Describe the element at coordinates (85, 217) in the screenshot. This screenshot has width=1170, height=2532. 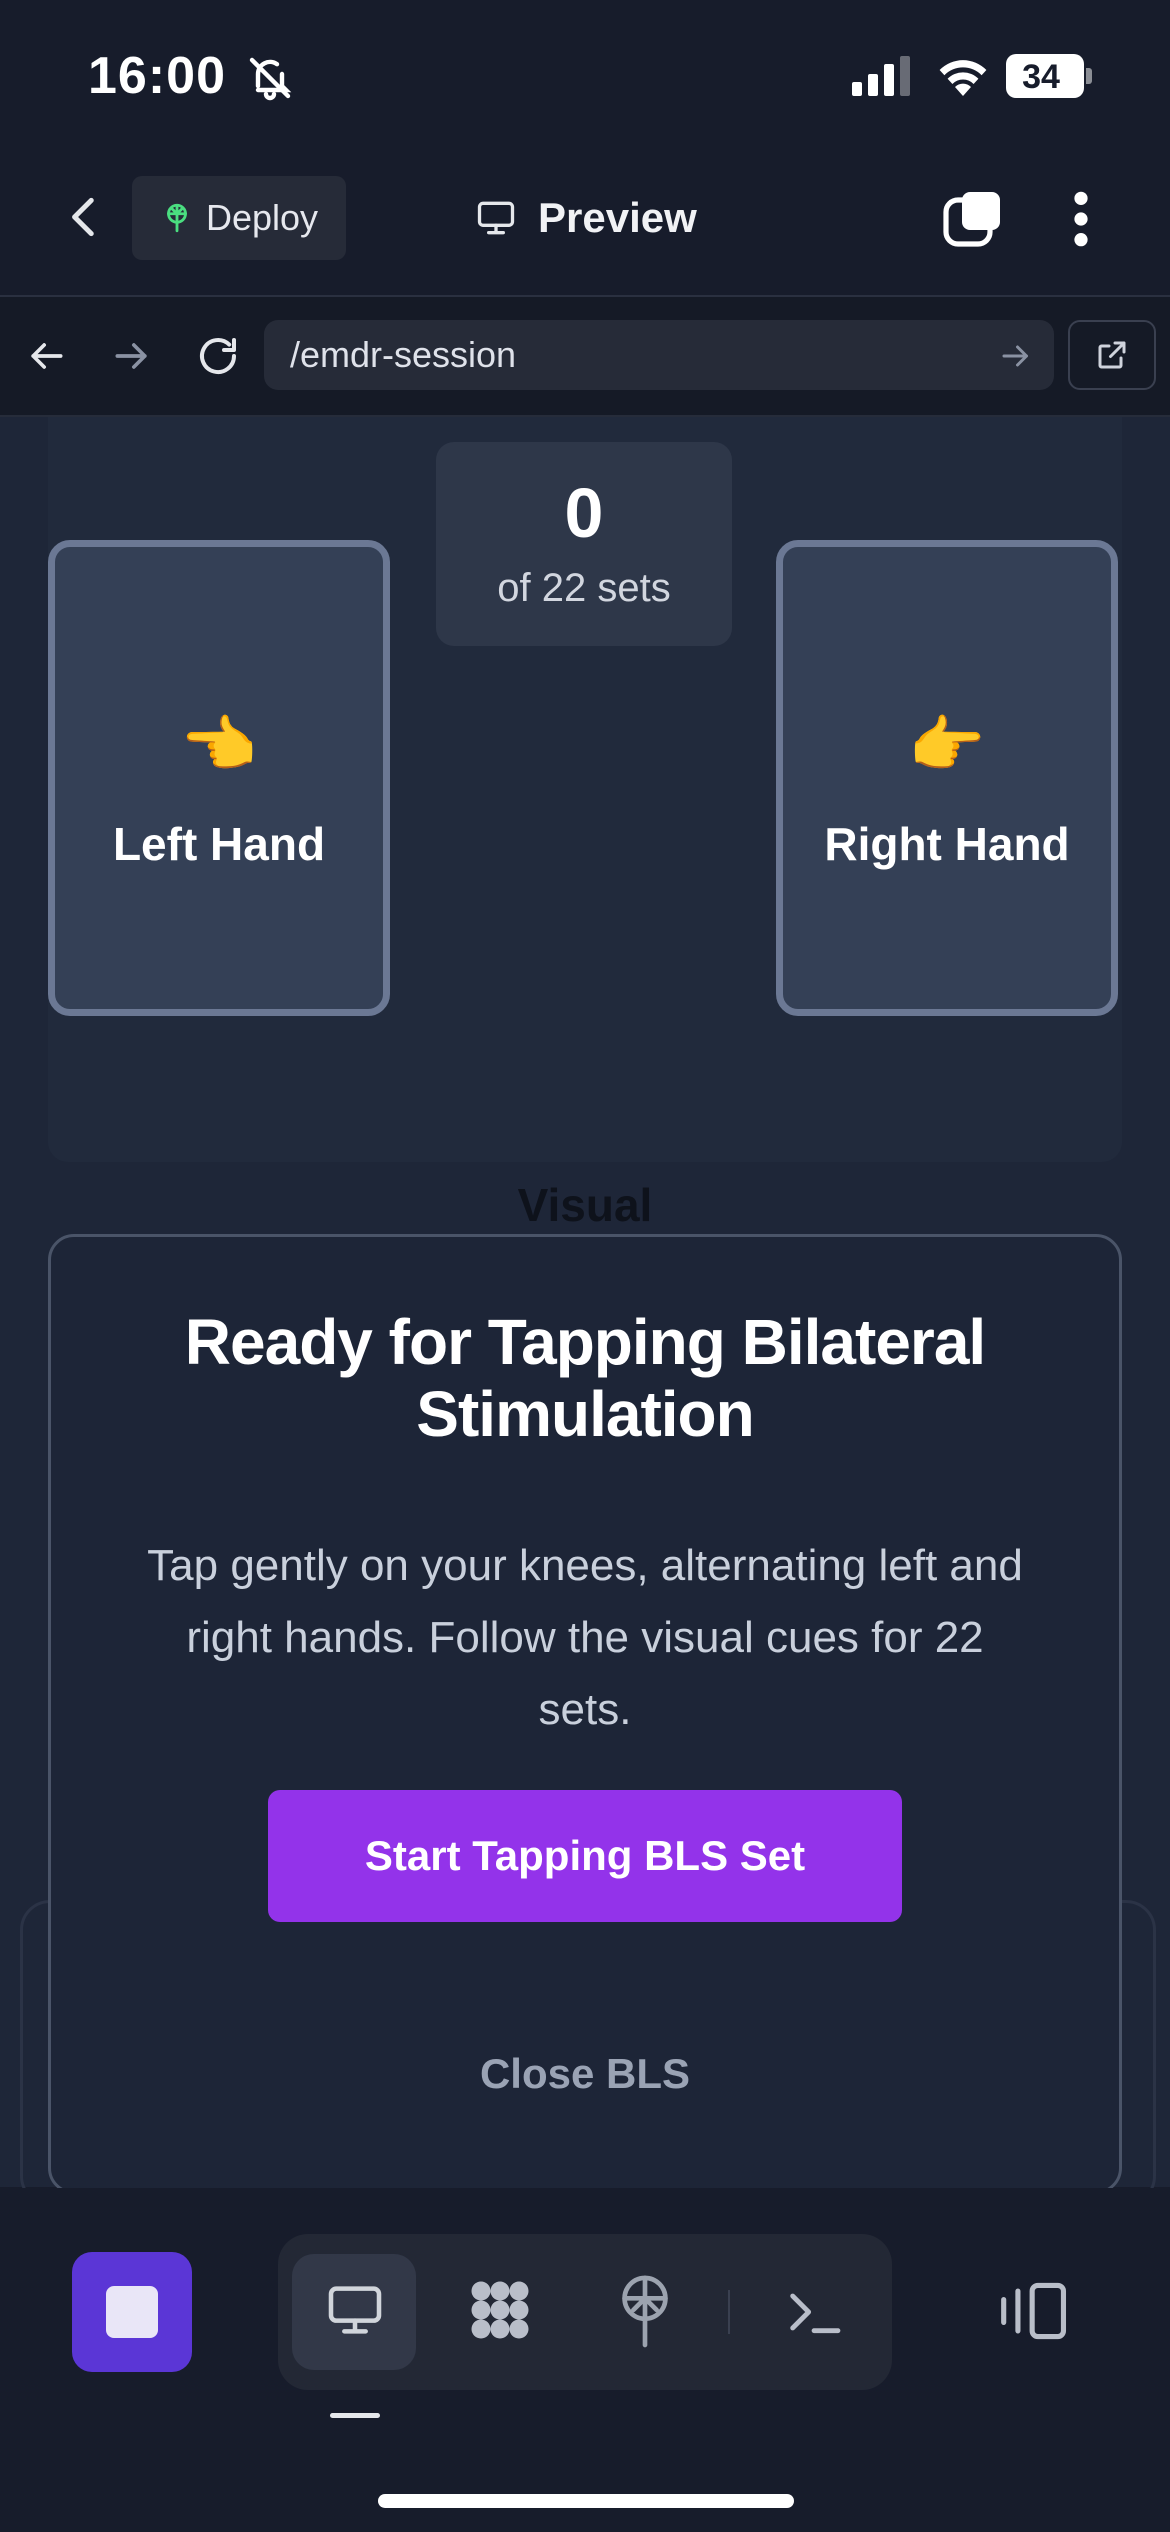
I see `back-chevron-icon` at that location.